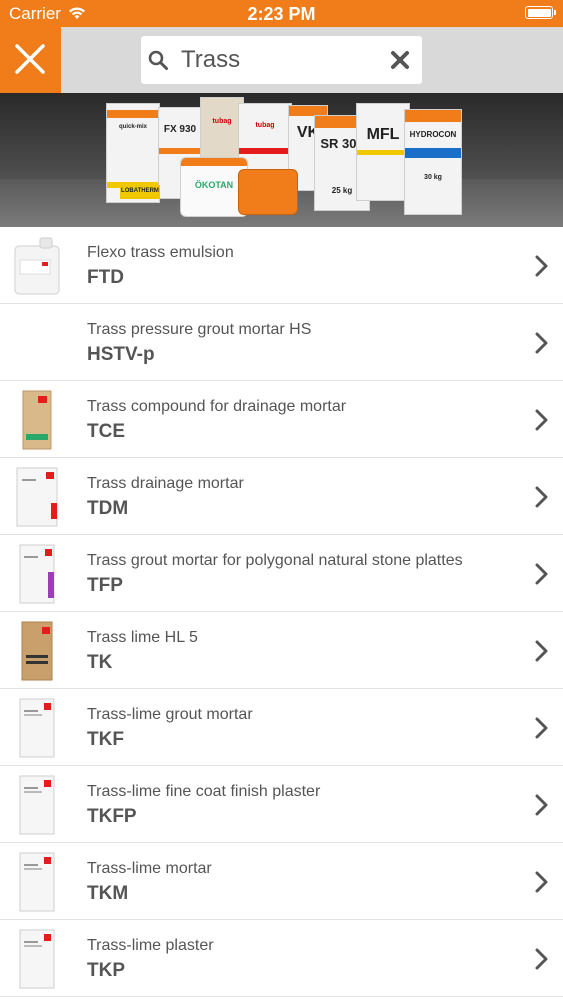 Image resolution: width=563 pixels, height=1000 pixels. Describe the element at coordinates (281, 958) in the screenshot. I see `product-row: Trass-lime plaster TKP` at that location.